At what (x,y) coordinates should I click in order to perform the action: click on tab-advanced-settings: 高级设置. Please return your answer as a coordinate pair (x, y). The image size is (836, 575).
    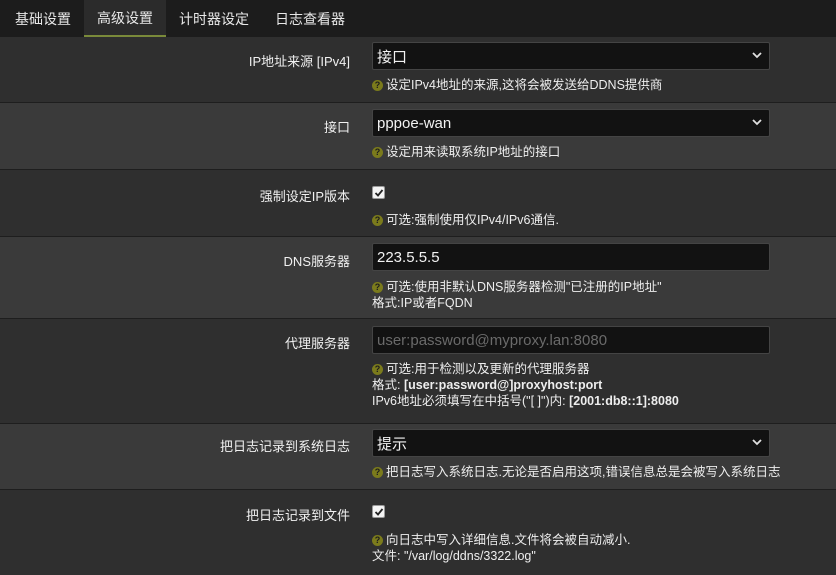
    Looking at the image, I should click on (125, 18).